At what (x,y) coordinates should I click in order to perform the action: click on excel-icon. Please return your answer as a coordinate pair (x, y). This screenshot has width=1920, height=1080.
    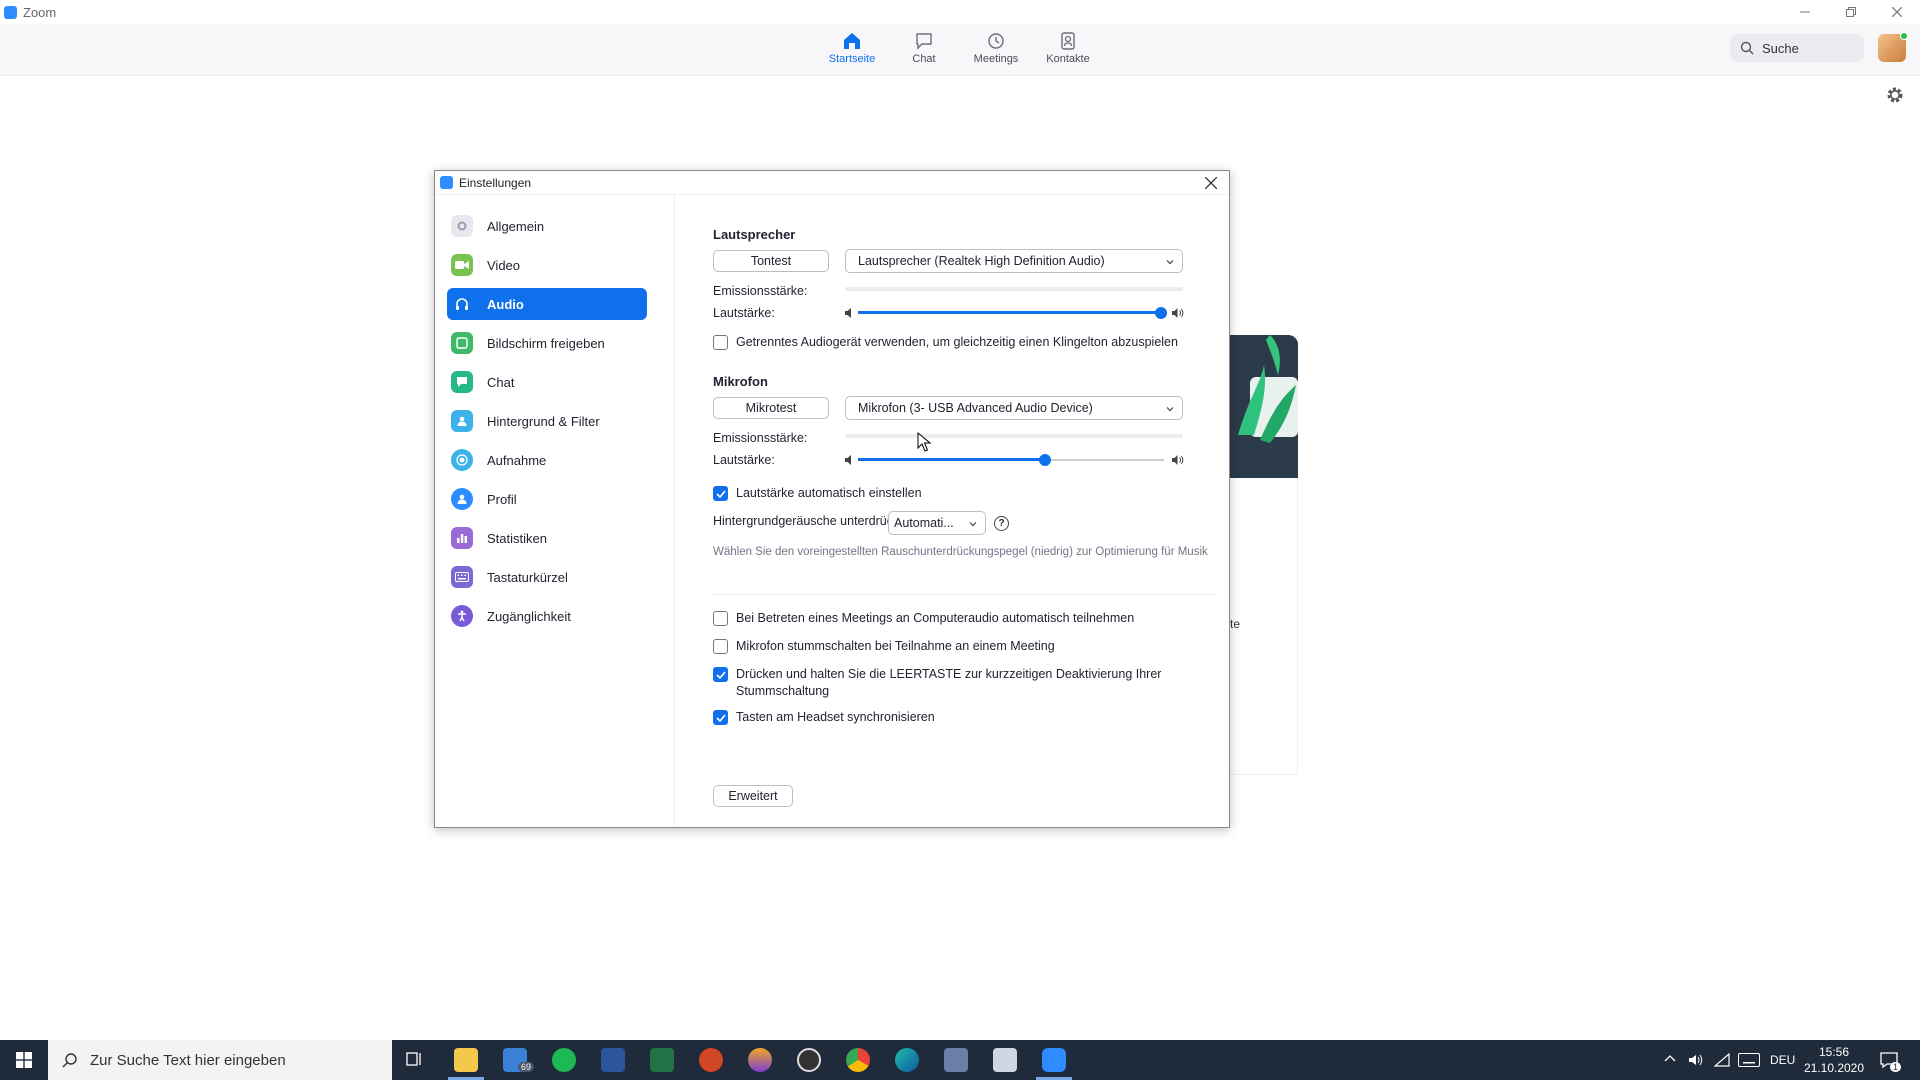
    Looking at the image, I should click on (662, 1060).